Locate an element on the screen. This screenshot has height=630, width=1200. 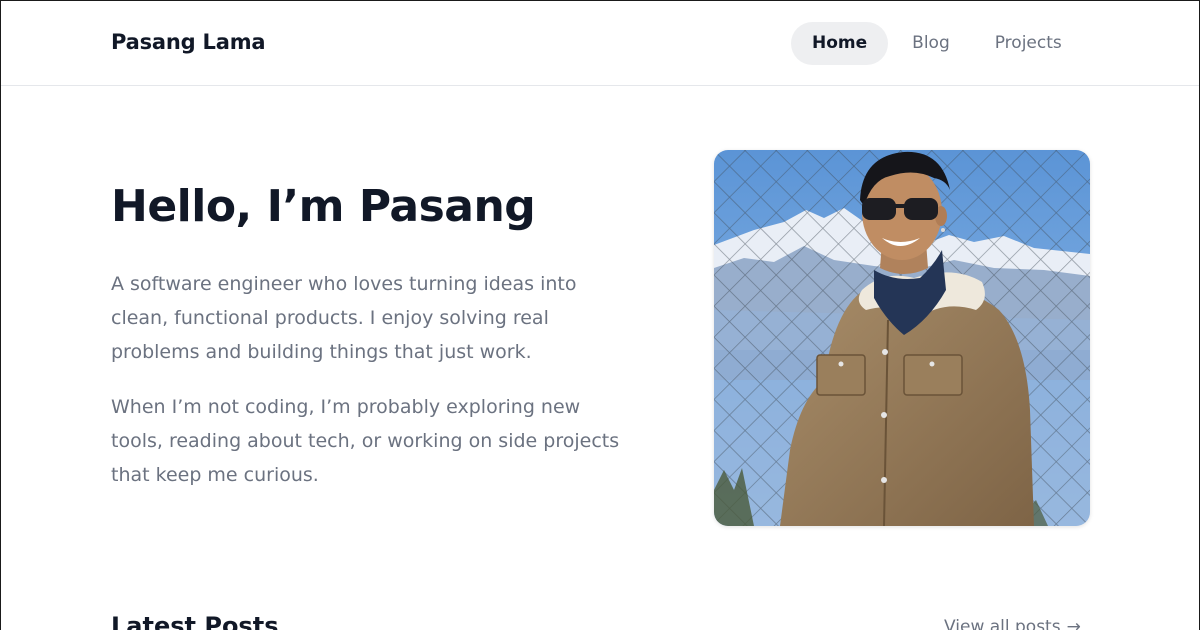
site-brand: Pasang Lama is located at coordinates (188, 42).